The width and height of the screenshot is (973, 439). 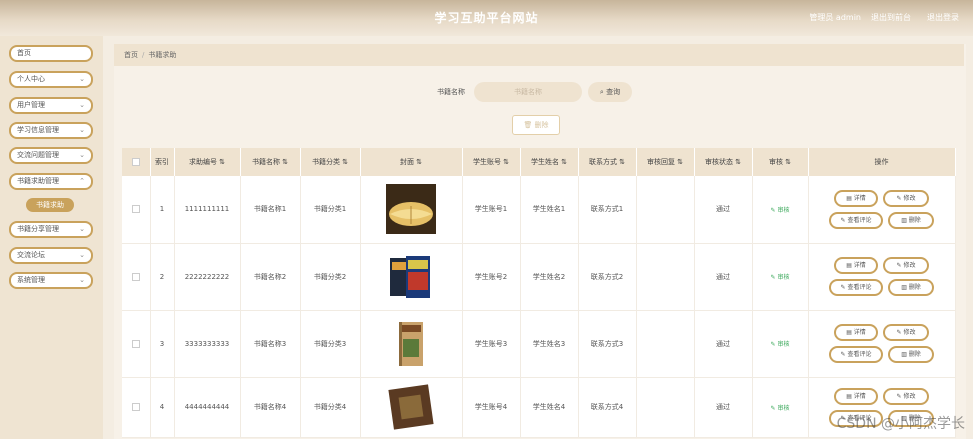 What do you see at coordinates (51, 53) in the screenshot?
I see `sidebar-item-home: 首页` at bounding box center [51, 53].